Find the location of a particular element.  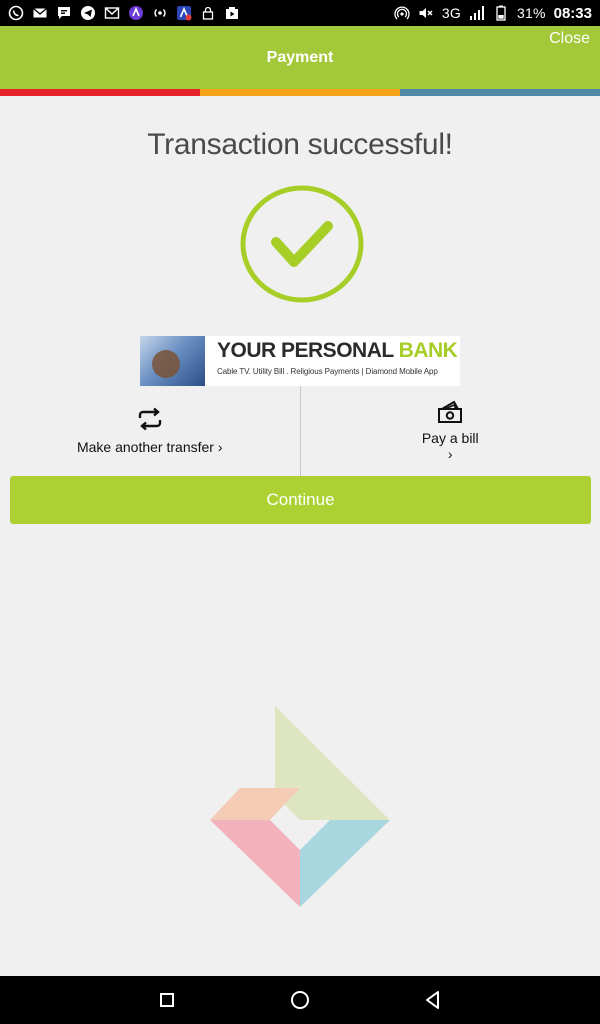

banner-headline-green: BANK is located at coordinates (428, 350).